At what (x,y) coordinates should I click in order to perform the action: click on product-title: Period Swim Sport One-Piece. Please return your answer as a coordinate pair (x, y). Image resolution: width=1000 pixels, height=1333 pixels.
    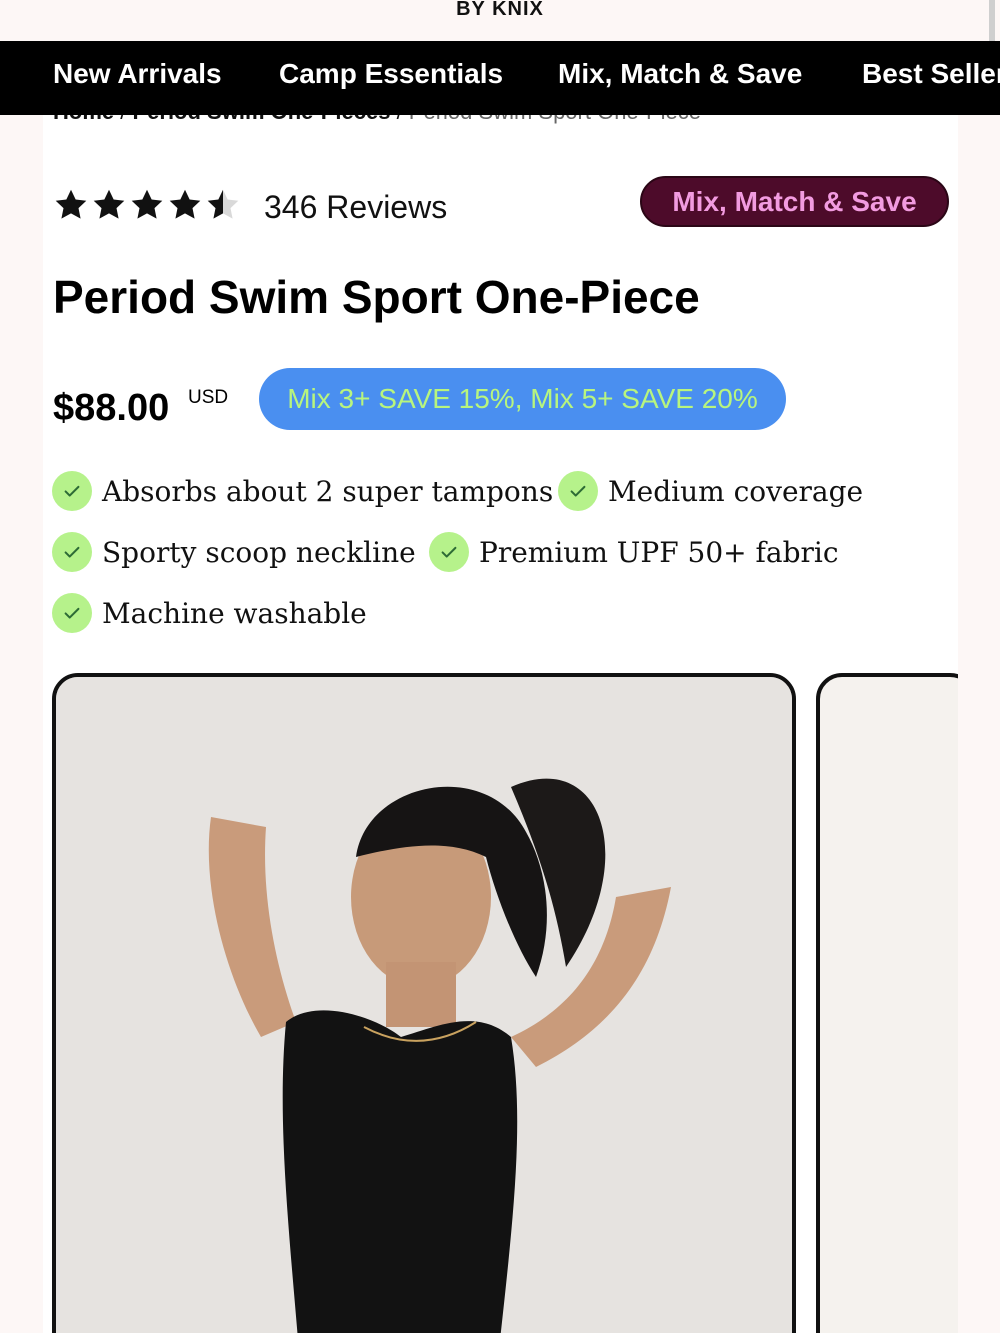
    Looking at the image, I should click on (376, 297).